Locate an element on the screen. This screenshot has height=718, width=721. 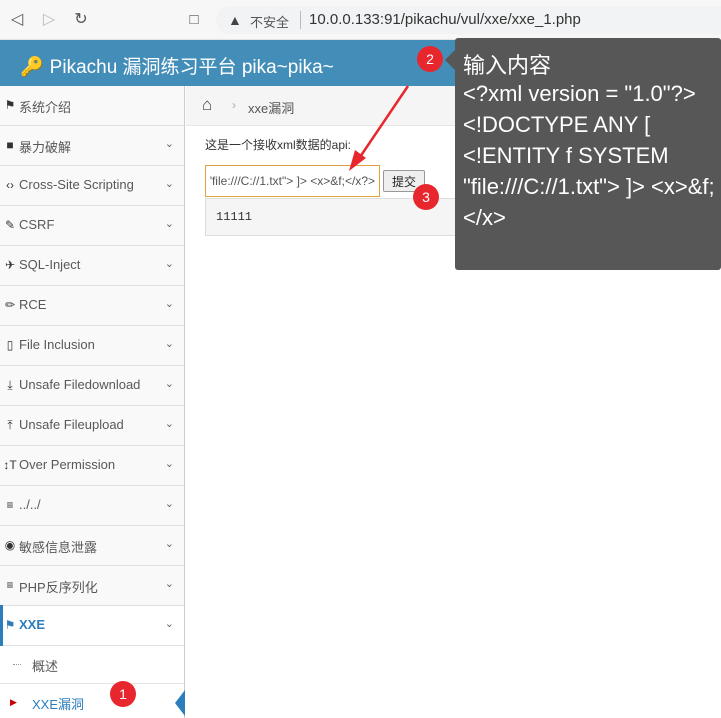
tooltip-pointer is located at coordinates (450, 60).